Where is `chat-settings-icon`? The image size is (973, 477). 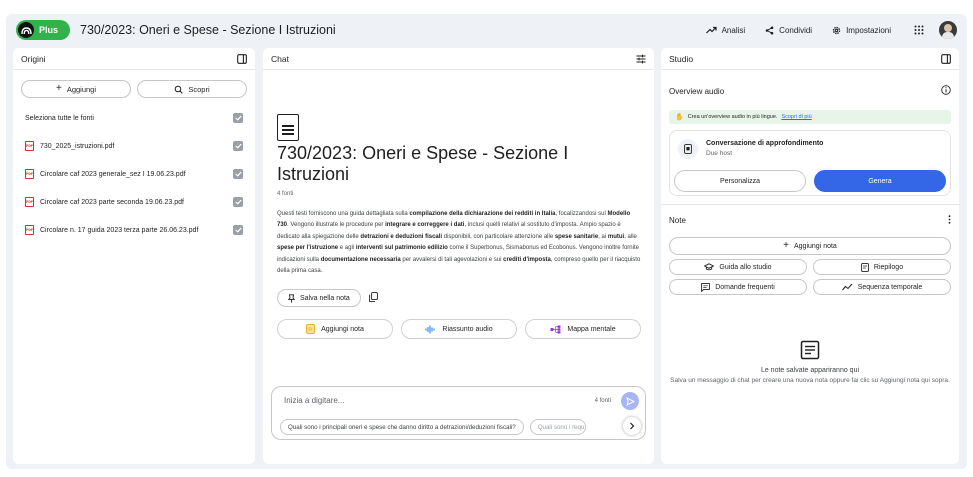 chat-settings-icon is located at coordinates (641, 59).